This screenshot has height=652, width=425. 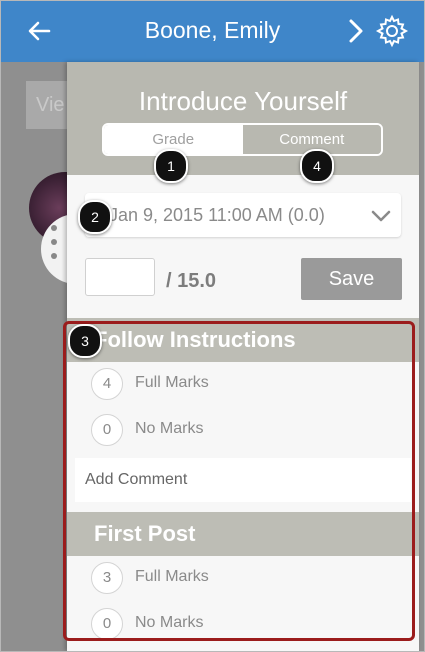 What do you see at coordinates (243, 340) in the screenshot?
I see `criterion-title: Follow Instructions` at bounding box center [243, 340].